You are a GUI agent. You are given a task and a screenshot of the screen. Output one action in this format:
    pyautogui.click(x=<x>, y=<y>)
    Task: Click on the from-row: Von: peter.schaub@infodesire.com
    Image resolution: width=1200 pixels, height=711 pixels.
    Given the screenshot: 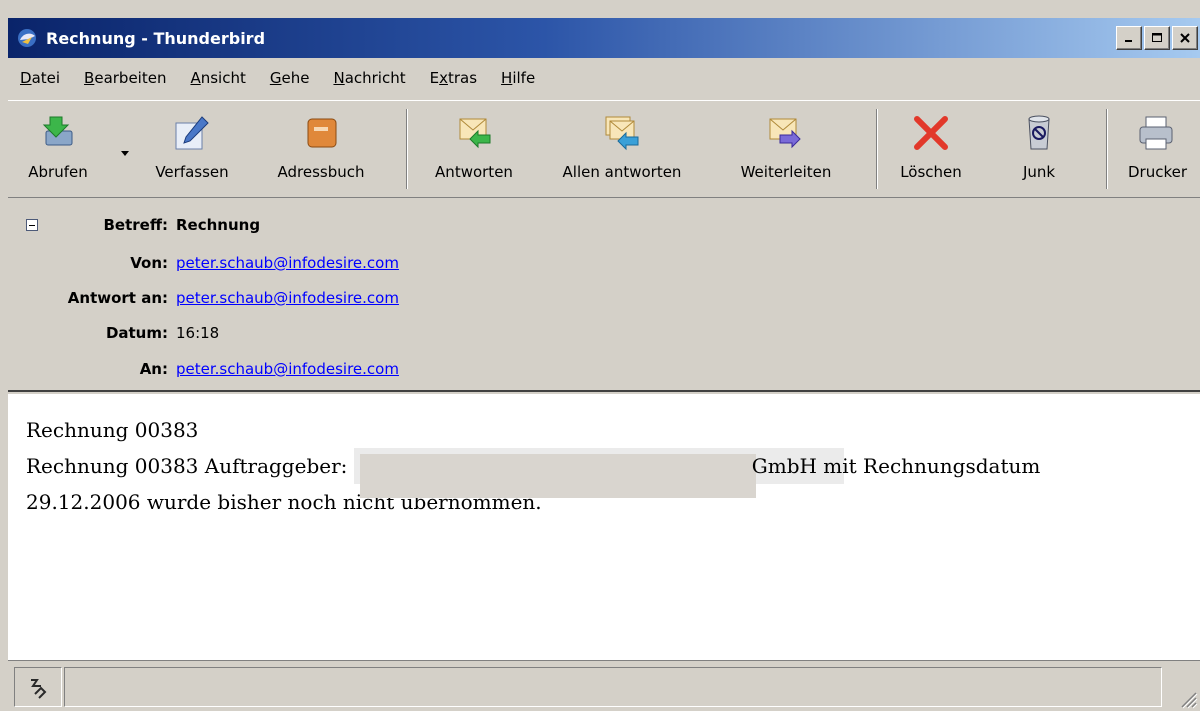 What is the action you would take?
    pyautogui.click(x=203, y=263)
    